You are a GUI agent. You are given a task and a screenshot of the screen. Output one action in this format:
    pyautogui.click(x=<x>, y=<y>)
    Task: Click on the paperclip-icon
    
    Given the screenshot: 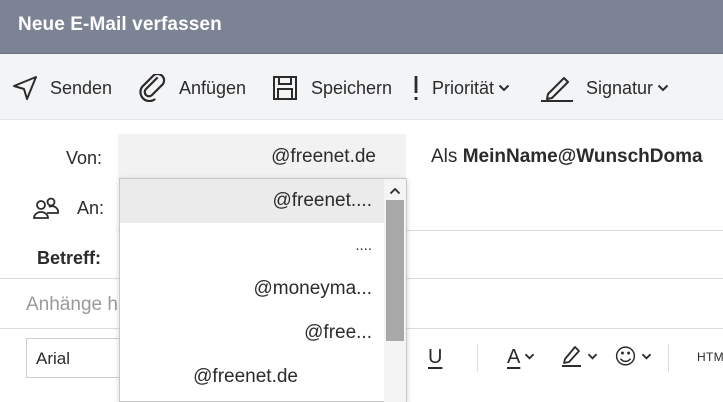 What is the action you would take?
    pyautogui.click(x=152, y=88)
    